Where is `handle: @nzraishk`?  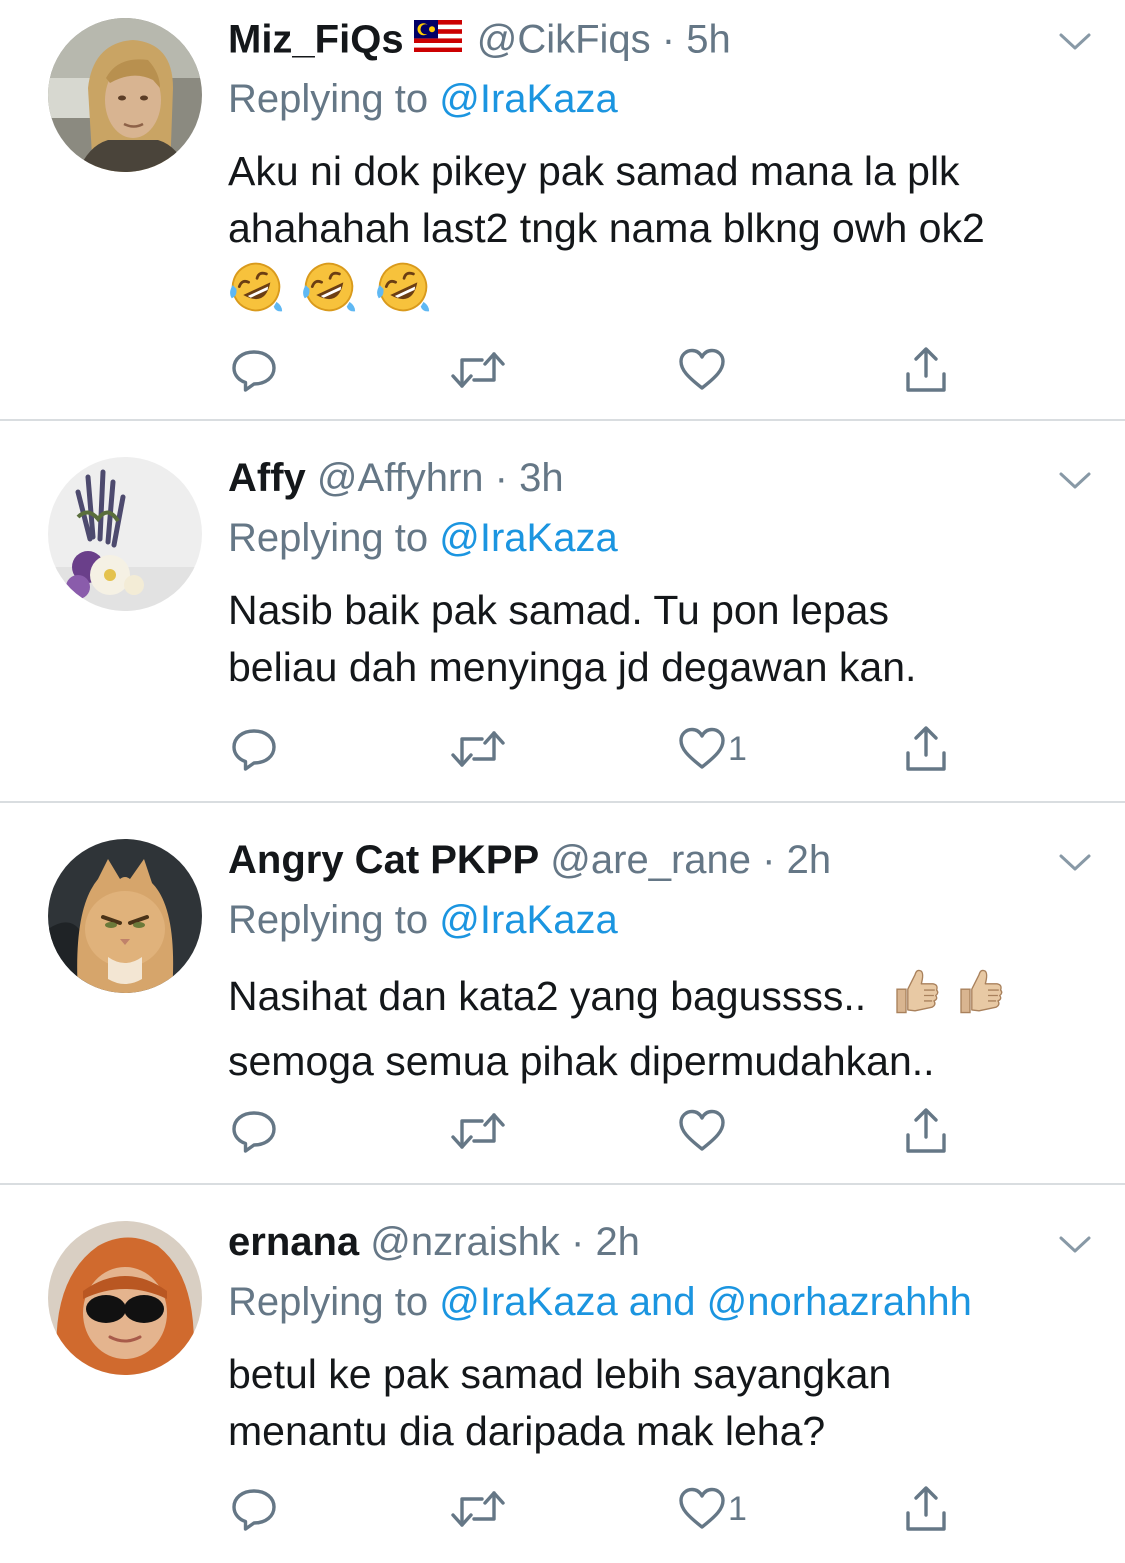
handle: @nzraishk is located at coordinates (465, 1242).